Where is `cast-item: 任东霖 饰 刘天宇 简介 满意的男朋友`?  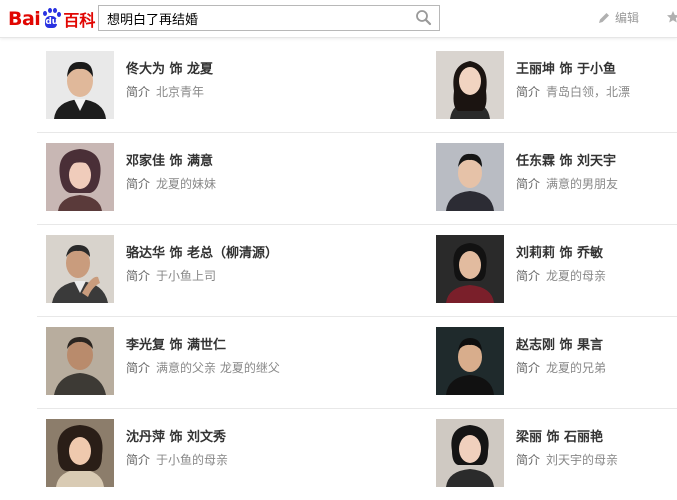 cast-item: 任东霖 饰 刘天宇 简介 满意的男朋友 is located at coordinates (552, 179).